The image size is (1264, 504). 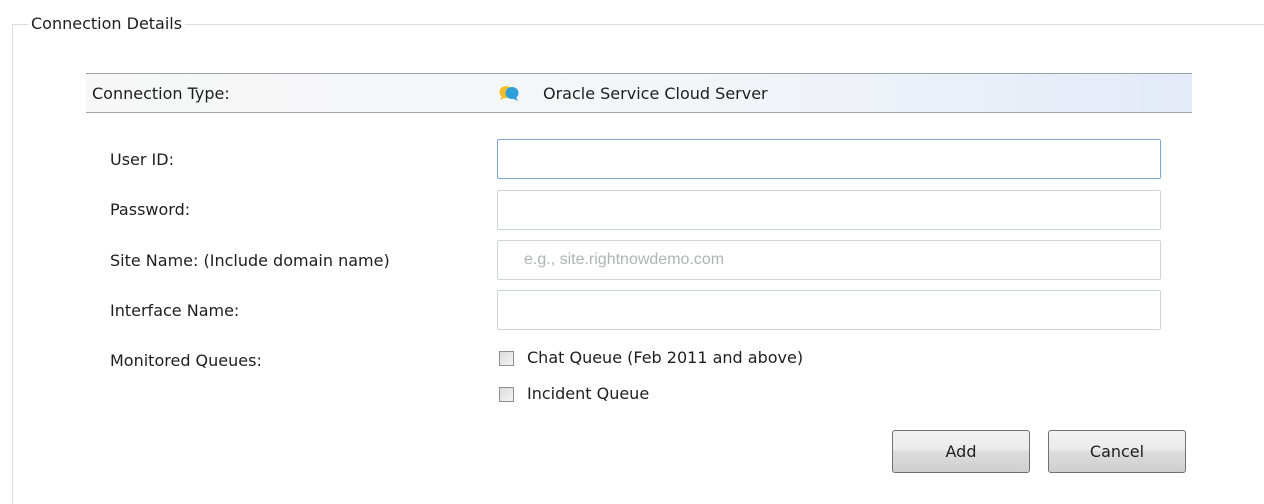 I want to click on chat-queue-label: Chat Queue (Feb 2011 and above), so click(x=665, y=357).